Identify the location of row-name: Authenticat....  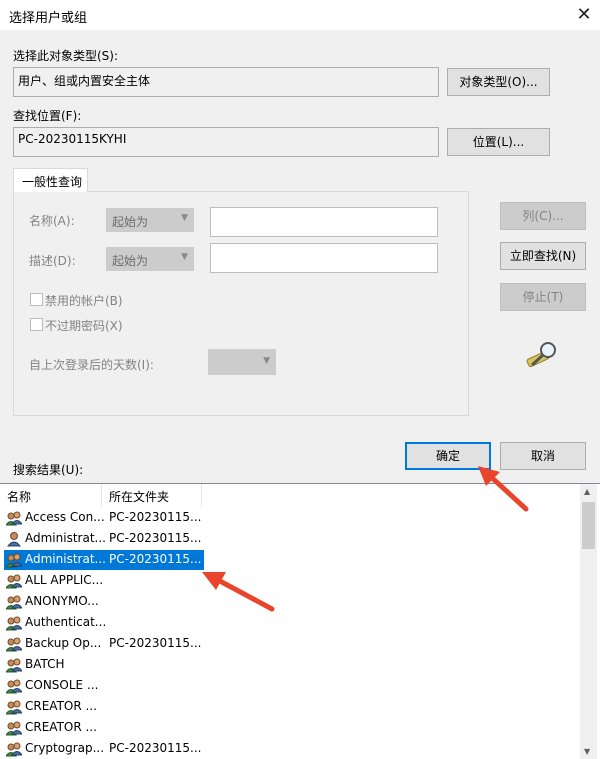
(65, 622).